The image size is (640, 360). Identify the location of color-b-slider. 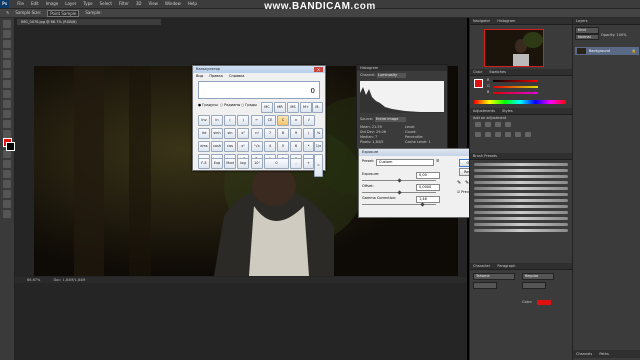
(515, 93).